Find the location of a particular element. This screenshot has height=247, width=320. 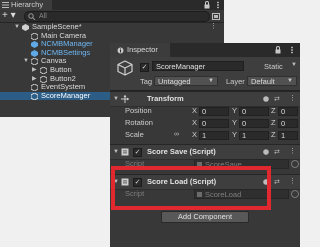

unity-scene-icon is located at coordinates (25, 27).